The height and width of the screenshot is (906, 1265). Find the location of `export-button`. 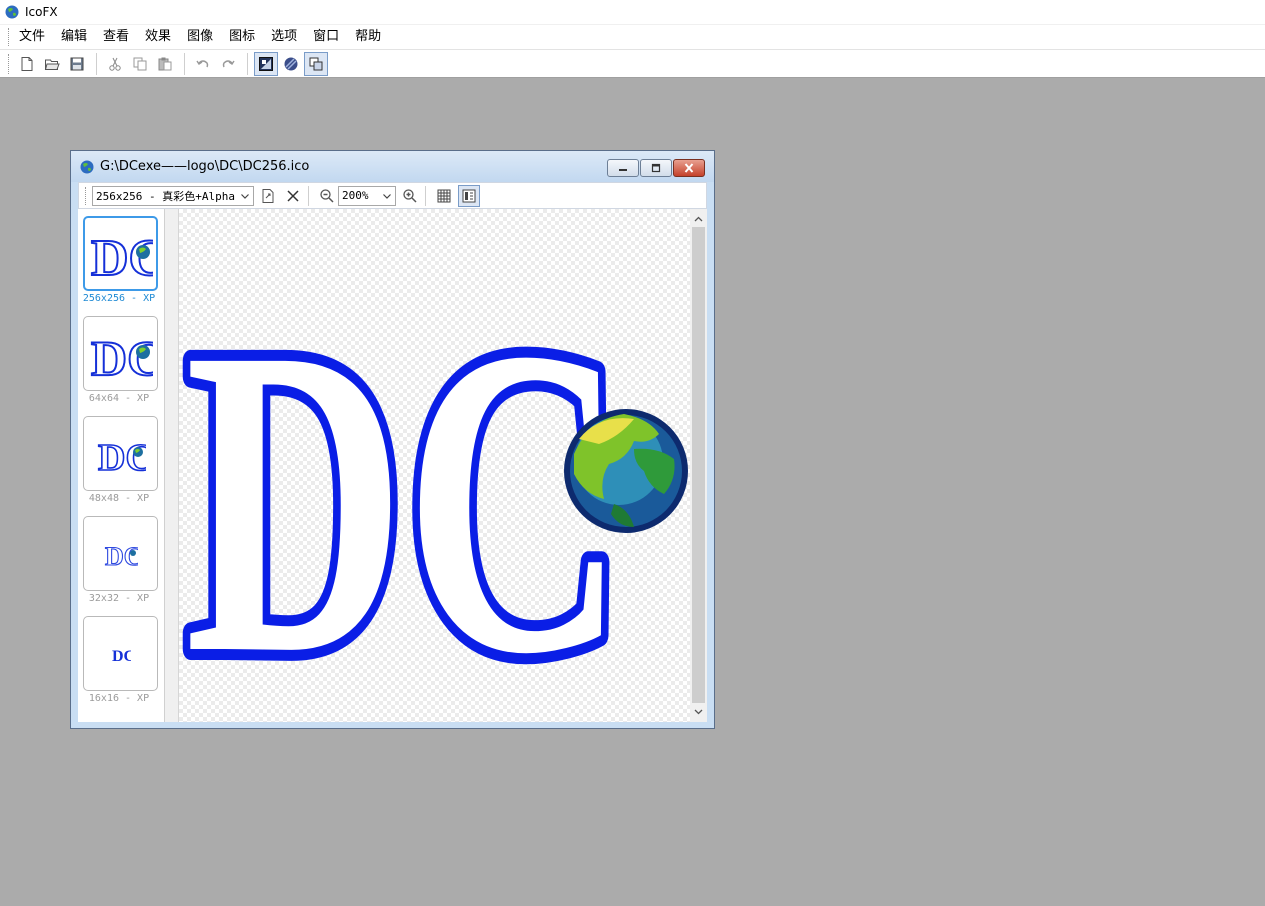

export-button is located at coordinates (268, 196).